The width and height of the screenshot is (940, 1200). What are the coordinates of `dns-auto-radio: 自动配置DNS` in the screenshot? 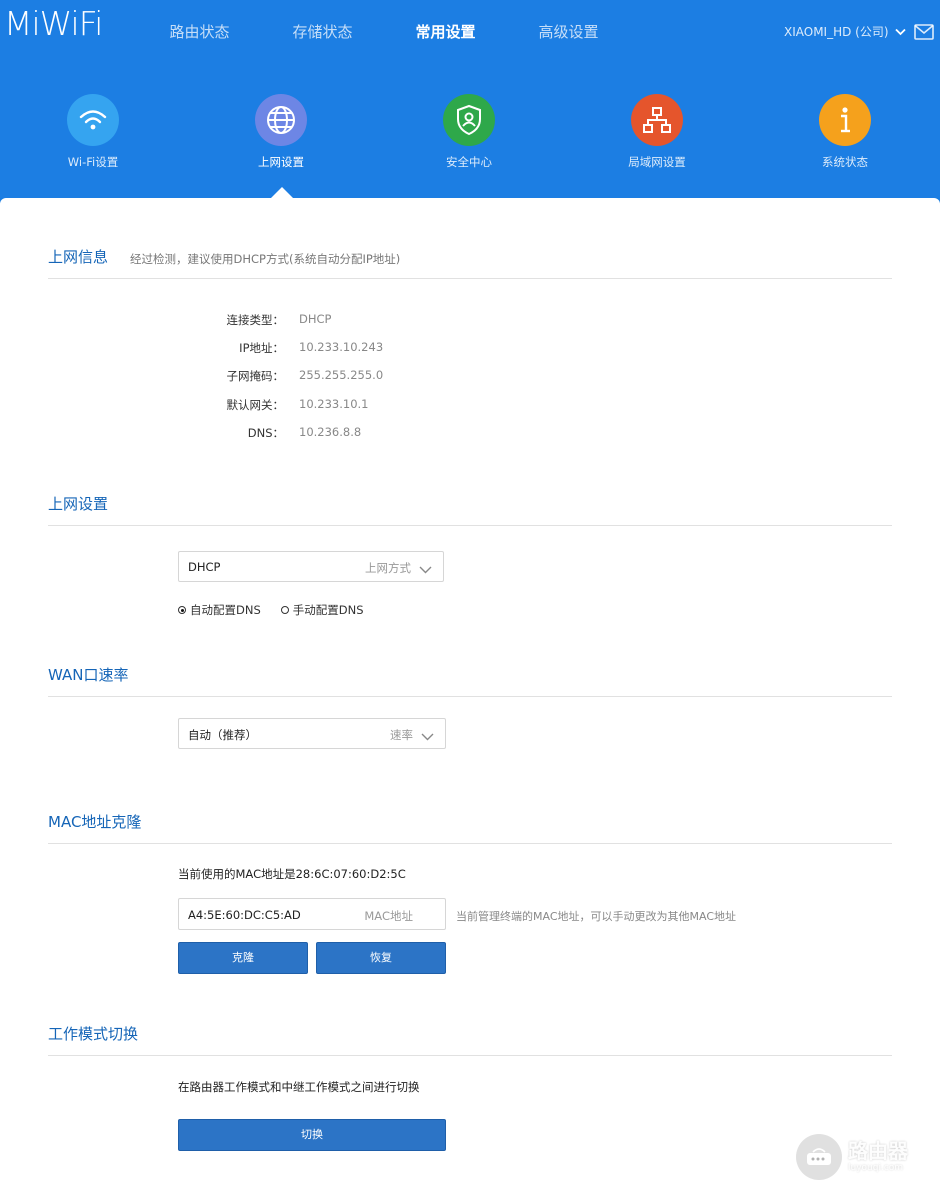 It's located at (219, 610).